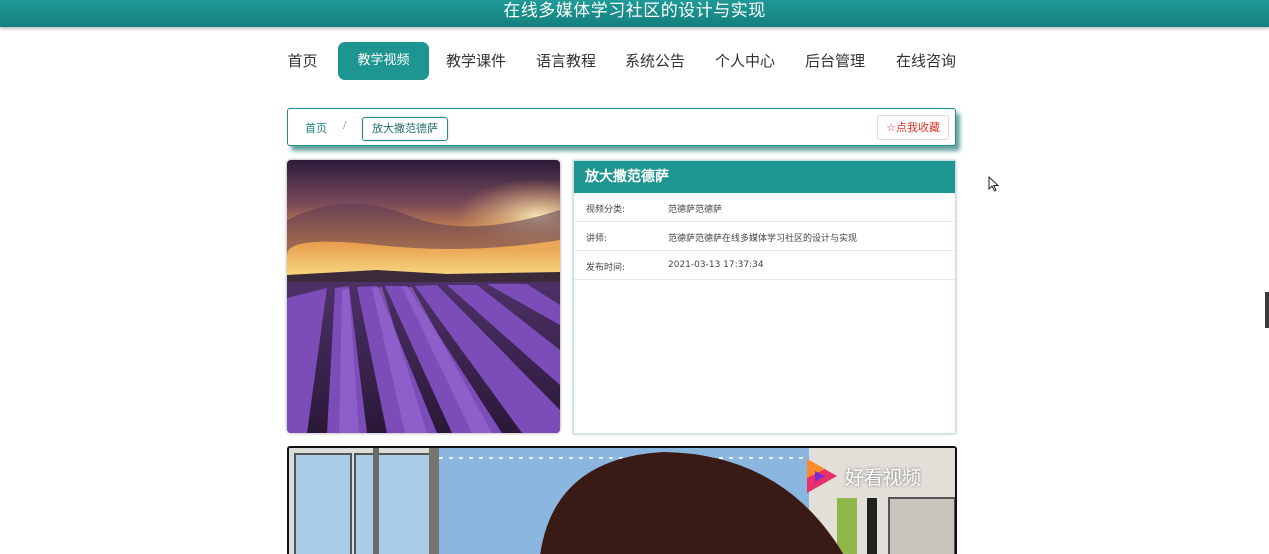  I want to click on detail-value: 范德萨范德萨在线多媒体学习社区的设计与实现, so click(763, 239).